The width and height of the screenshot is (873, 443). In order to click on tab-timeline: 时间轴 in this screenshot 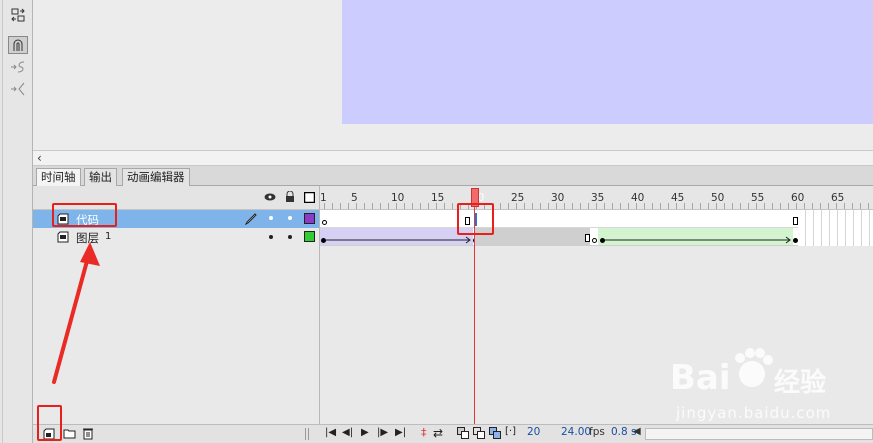, I will do `click(58, 177)`.